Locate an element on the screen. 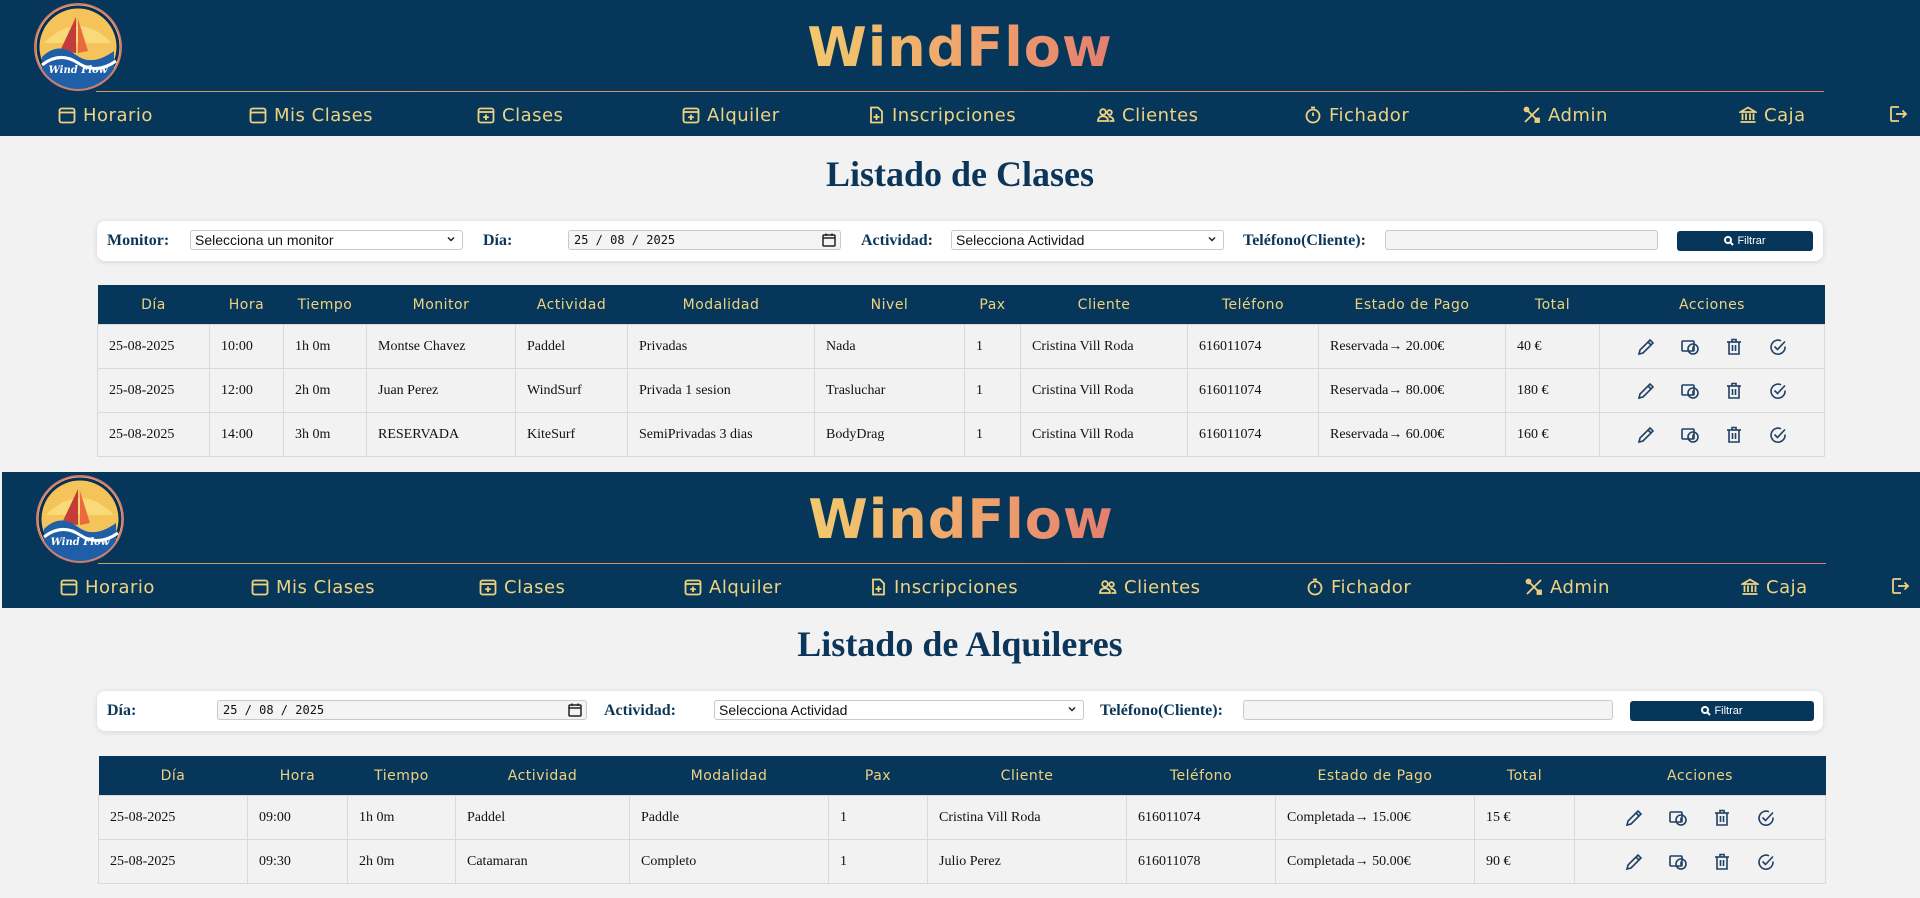 The image size is (1920, 898). day-label: Día: is located at coordinates (498, 240).